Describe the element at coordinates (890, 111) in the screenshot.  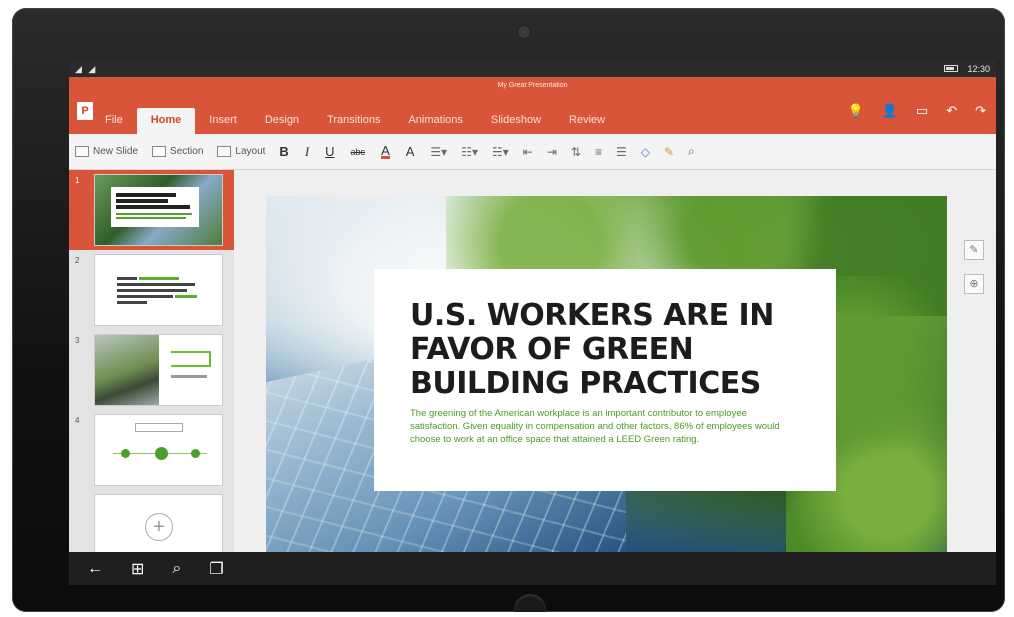
I see `share-icon: 👤` at that location.